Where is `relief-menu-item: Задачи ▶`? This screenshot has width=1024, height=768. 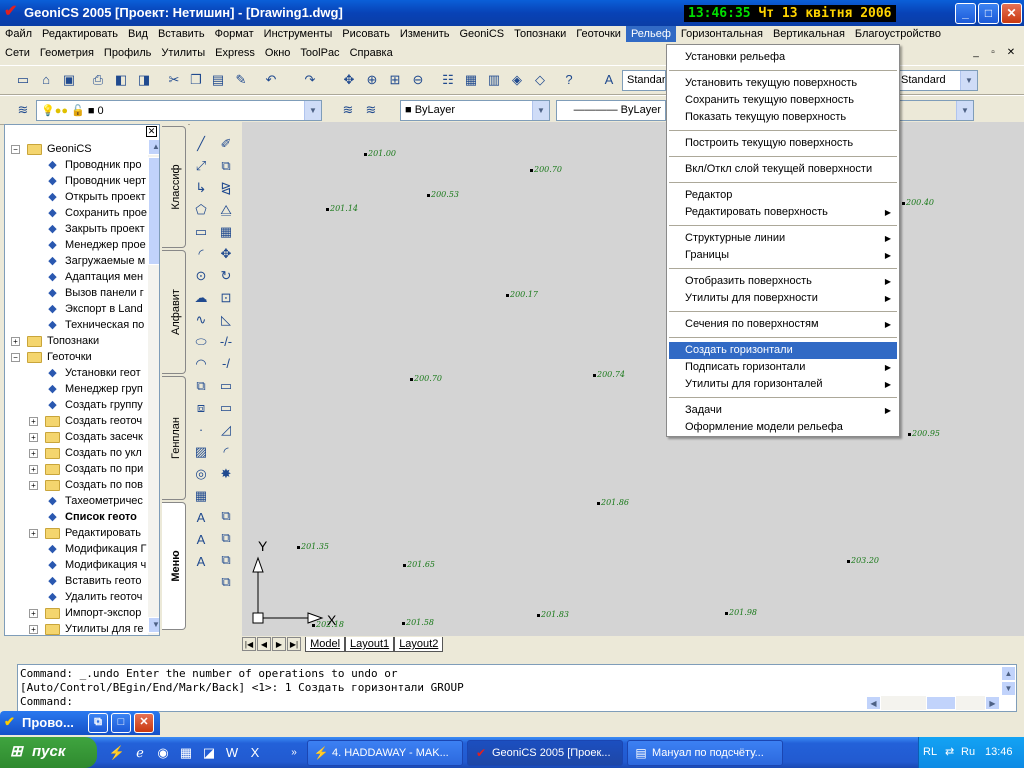 relief-menu-item: Задачи ▶ is located at coordinates (783, 410).